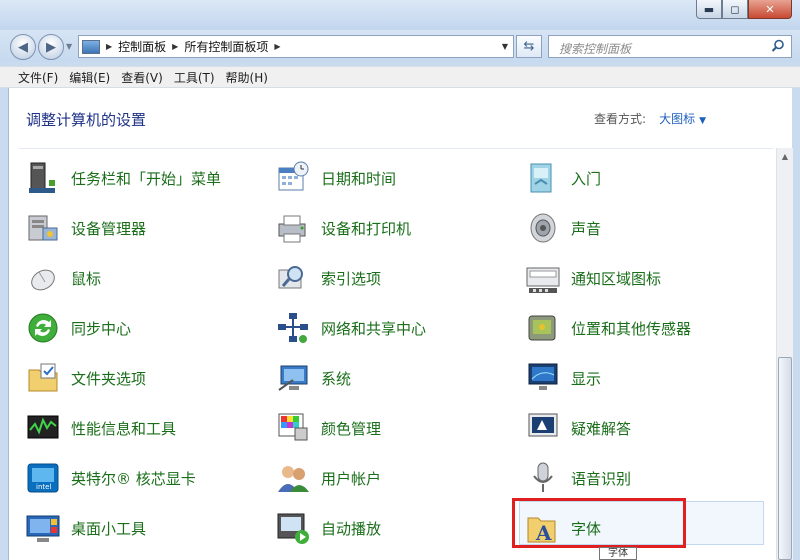  I want to click on control-panel-item: 文件夹选项, so click(141, 378).